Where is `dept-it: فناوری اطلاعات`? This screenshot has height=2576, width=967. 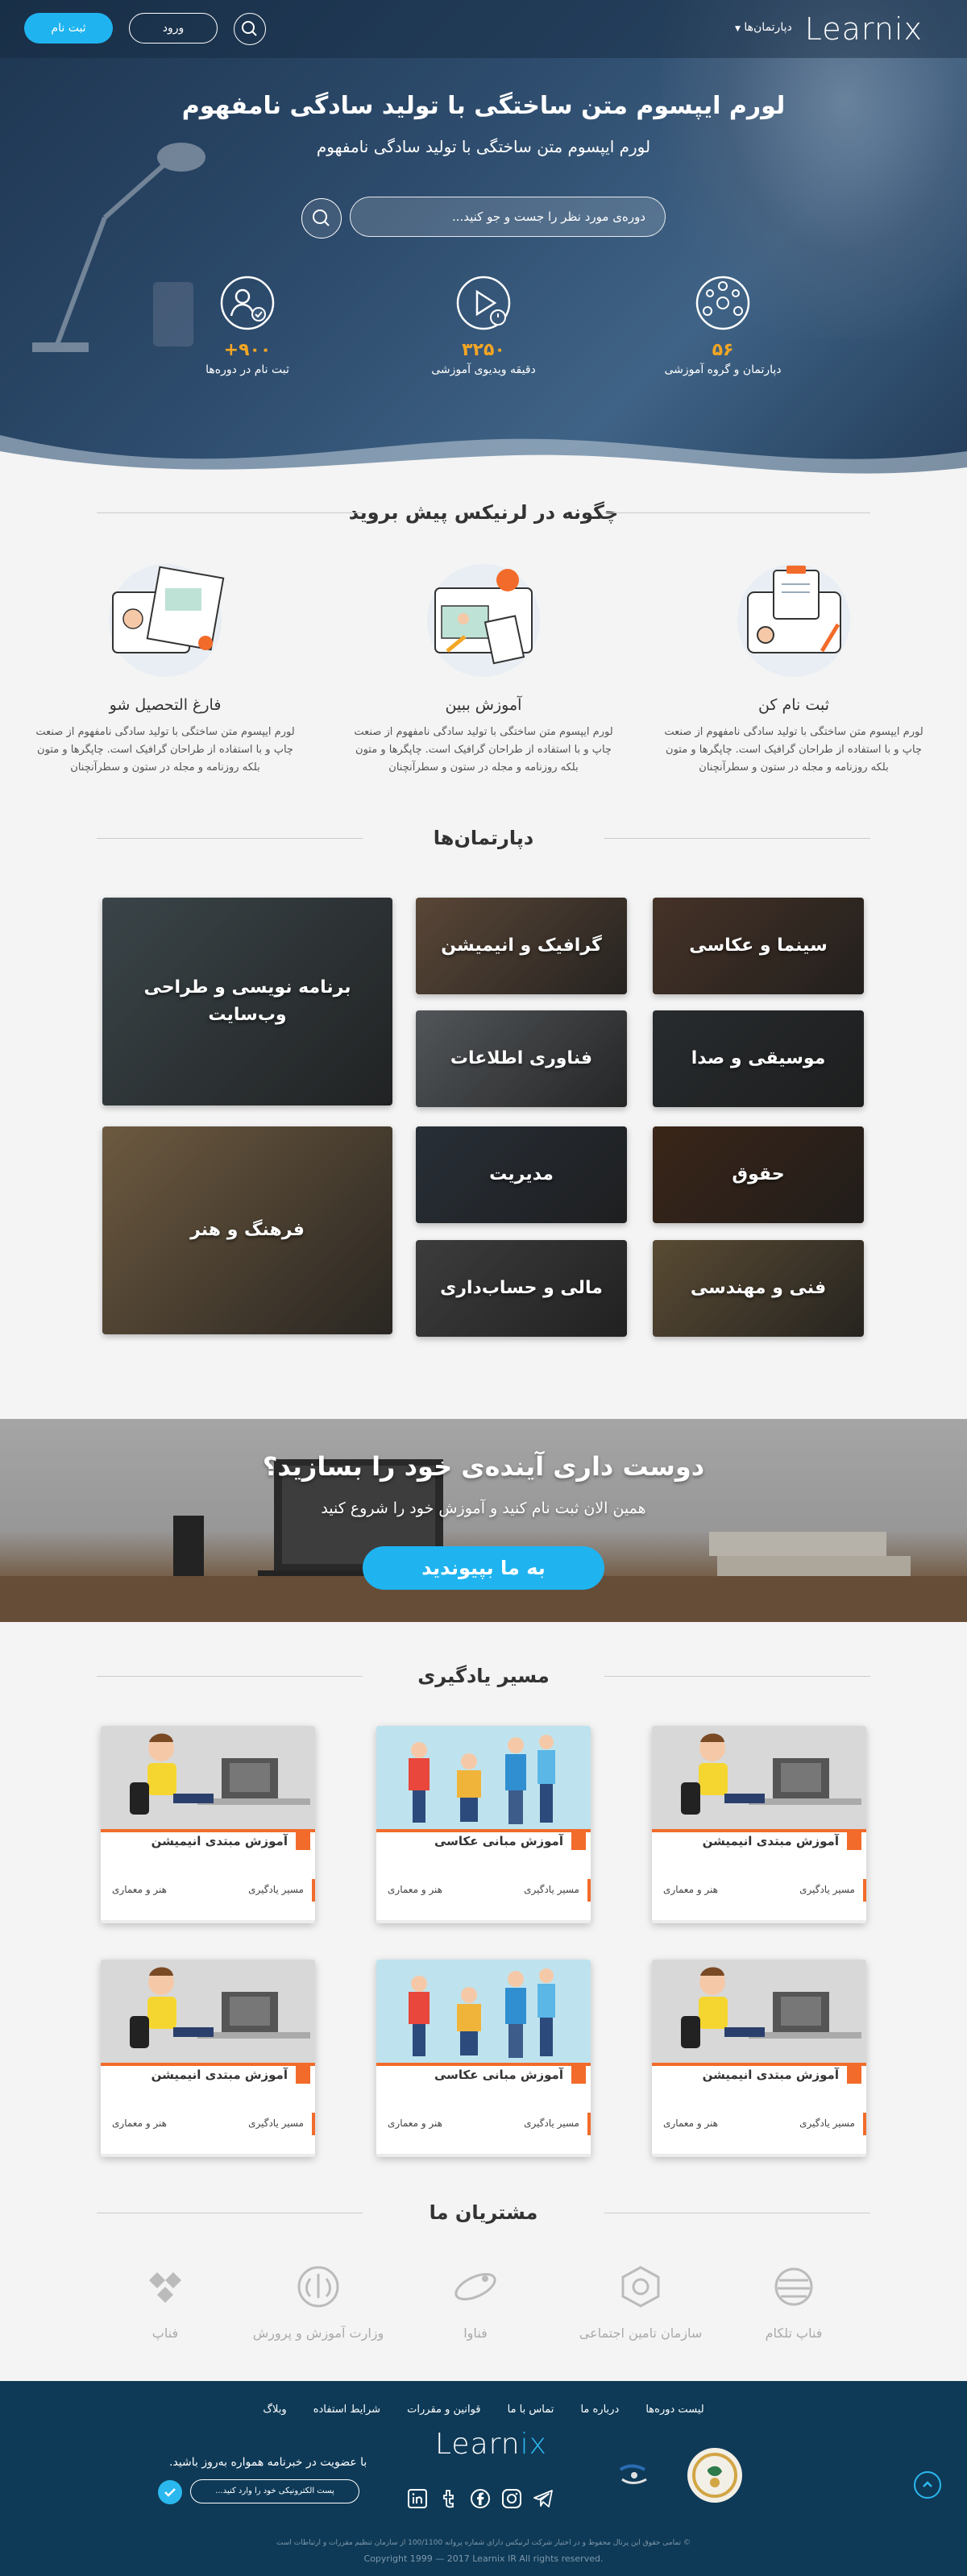 dept-it: فناوری اطلاعات is located at coordinates (522, 1058).